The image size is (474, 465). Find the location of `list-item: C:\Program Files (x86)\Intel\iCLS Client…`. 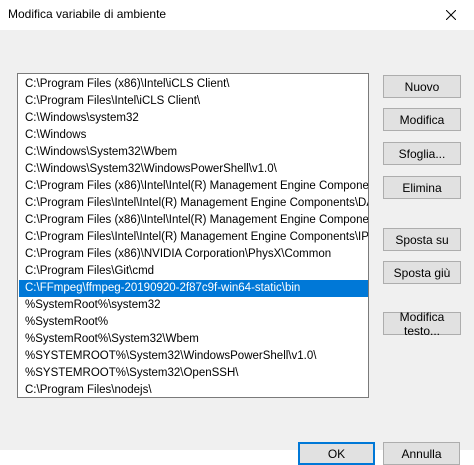

list-item: C:\Program Files (x86)\Intel\iCLS Client… is located at coordinates (193, 84).